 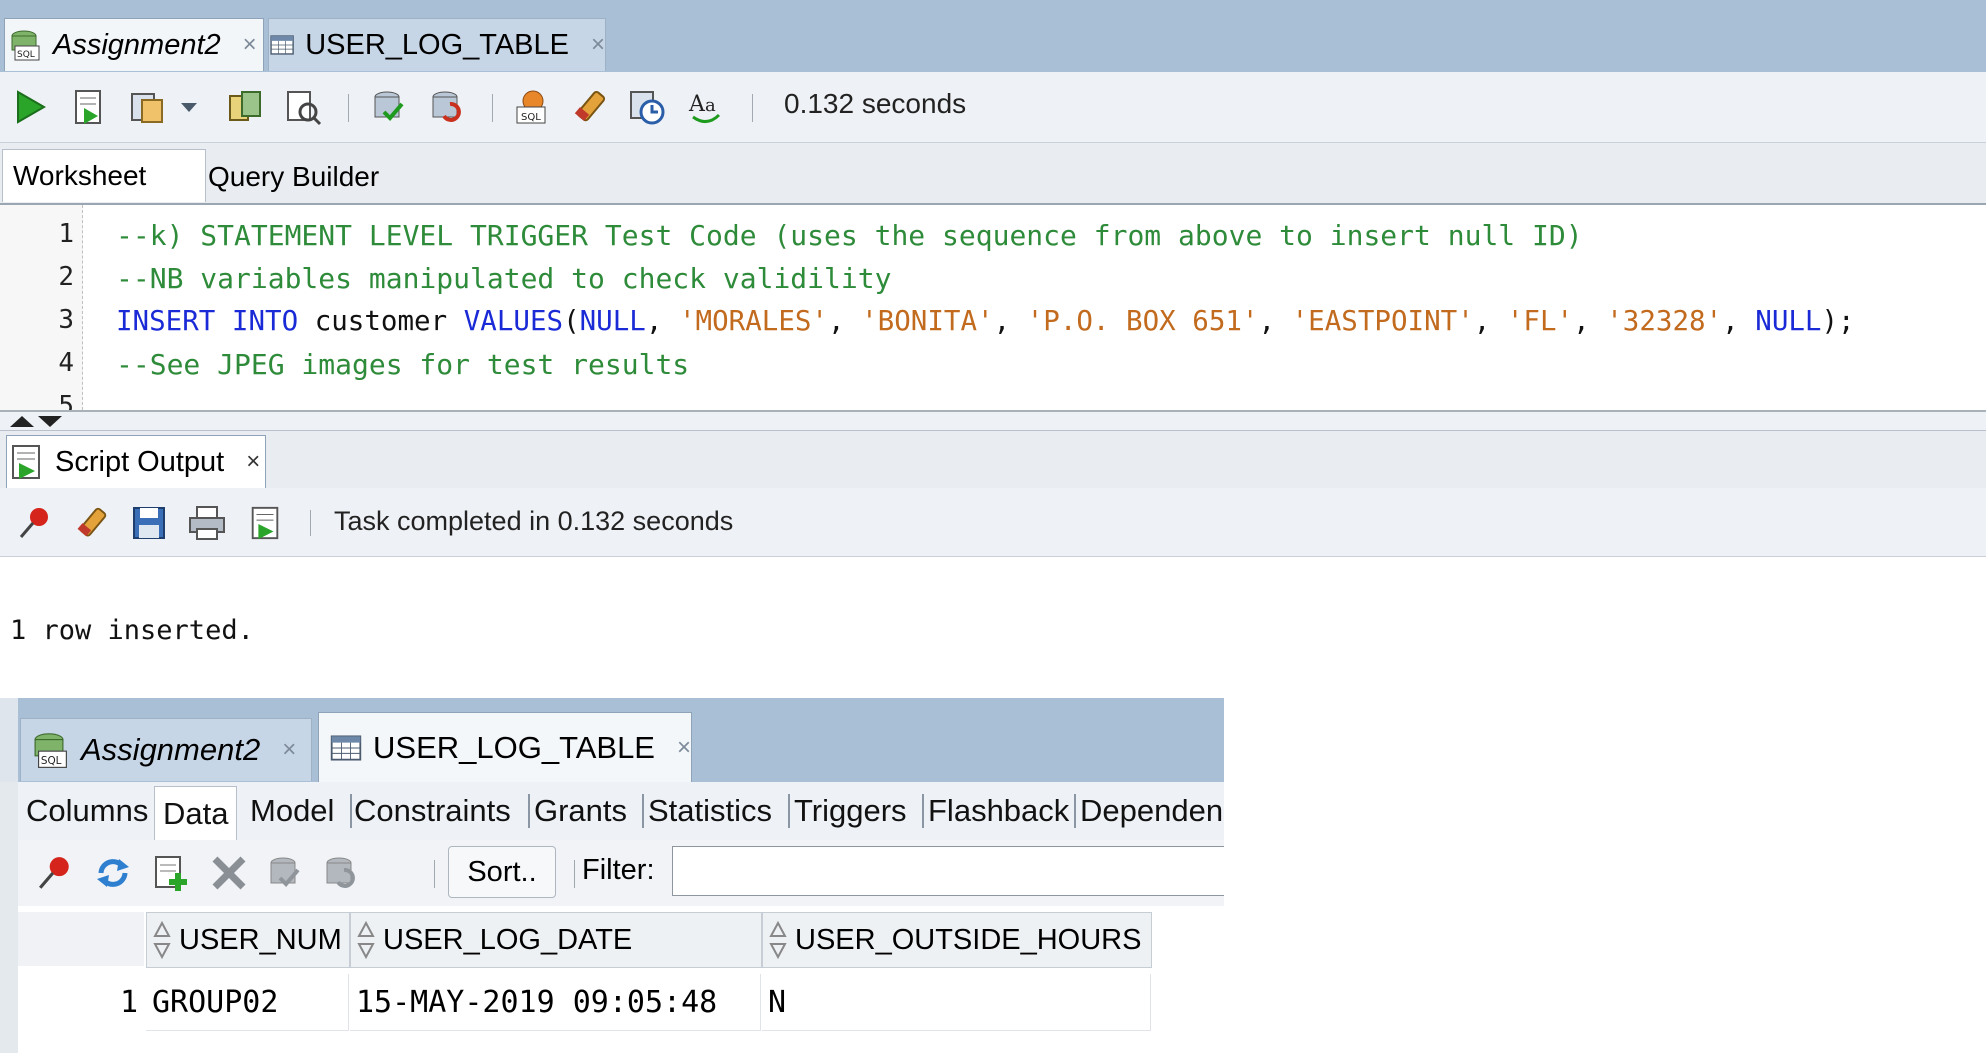 What do you see at coordinates (140, 461) in the screenshot?
I see `tab-label: Script Output` at bounding box center [140, 461].